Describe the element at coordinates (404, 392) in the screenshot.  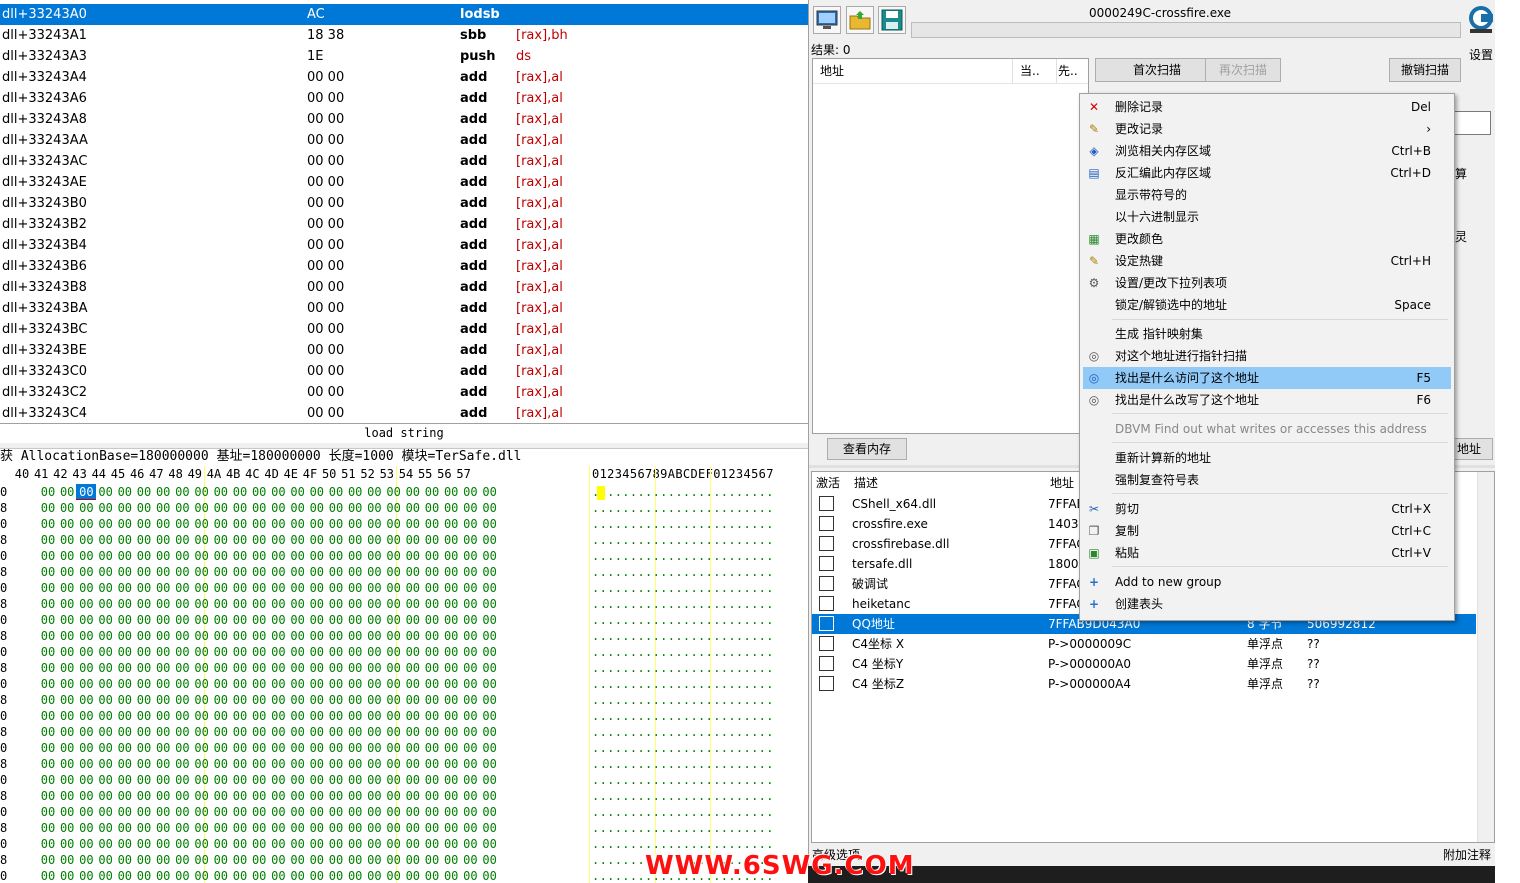
I see `disasm-row: dll+33243C2 00 00 add [rax],al` at that location.